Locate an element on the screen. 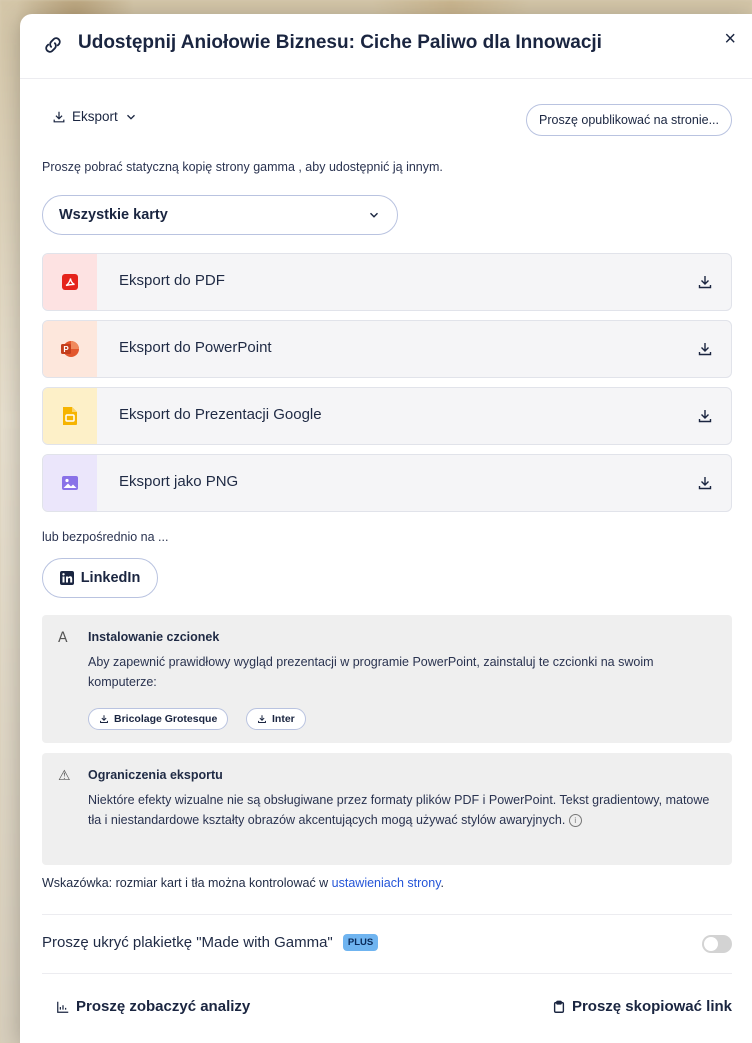 The image size is (752, 1043). plus-badge: PLUS is located at coordinates (360, 942).